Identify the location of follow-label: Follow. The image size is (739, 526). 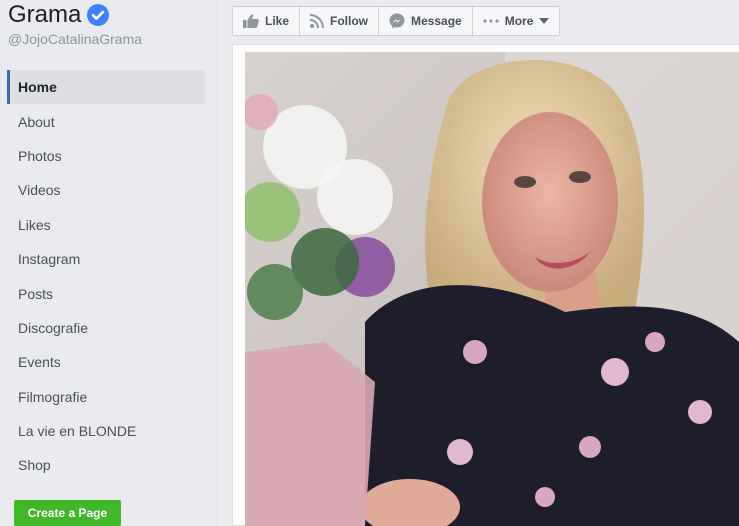
(349, 21).